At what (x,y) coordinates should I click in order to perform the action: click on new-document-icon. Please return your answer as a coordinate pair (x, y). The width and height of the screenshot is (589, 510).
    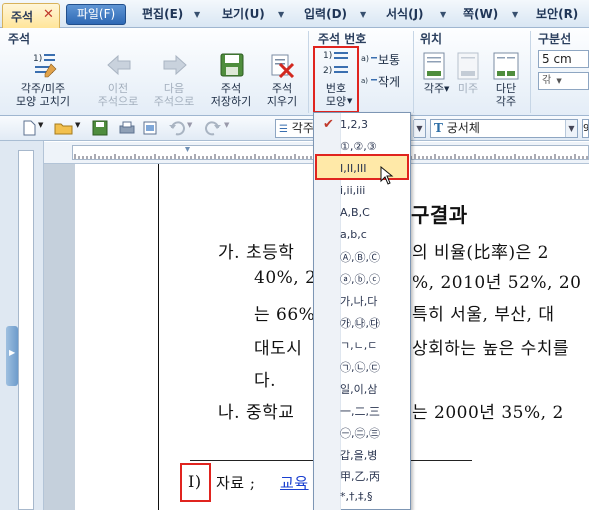
    Looking at the image, I should click on (29, 128).